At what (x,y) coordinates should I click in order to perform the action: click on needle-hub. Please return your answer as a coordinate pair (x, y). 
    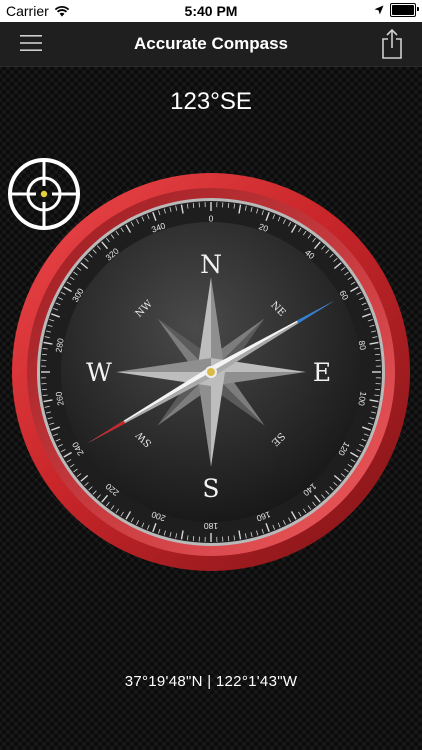
    Looking at the image, I should click on (211, 372).